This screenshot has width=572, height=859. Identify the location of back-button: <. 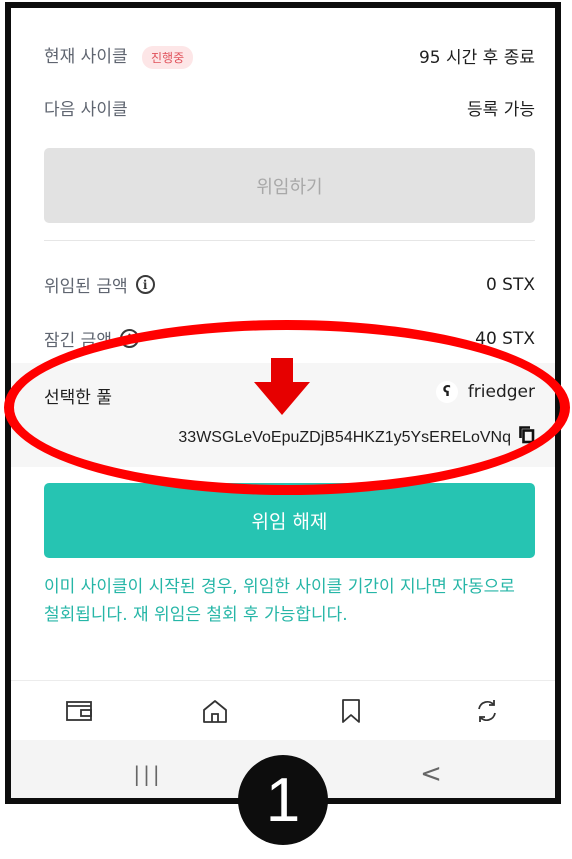
(431, 774).